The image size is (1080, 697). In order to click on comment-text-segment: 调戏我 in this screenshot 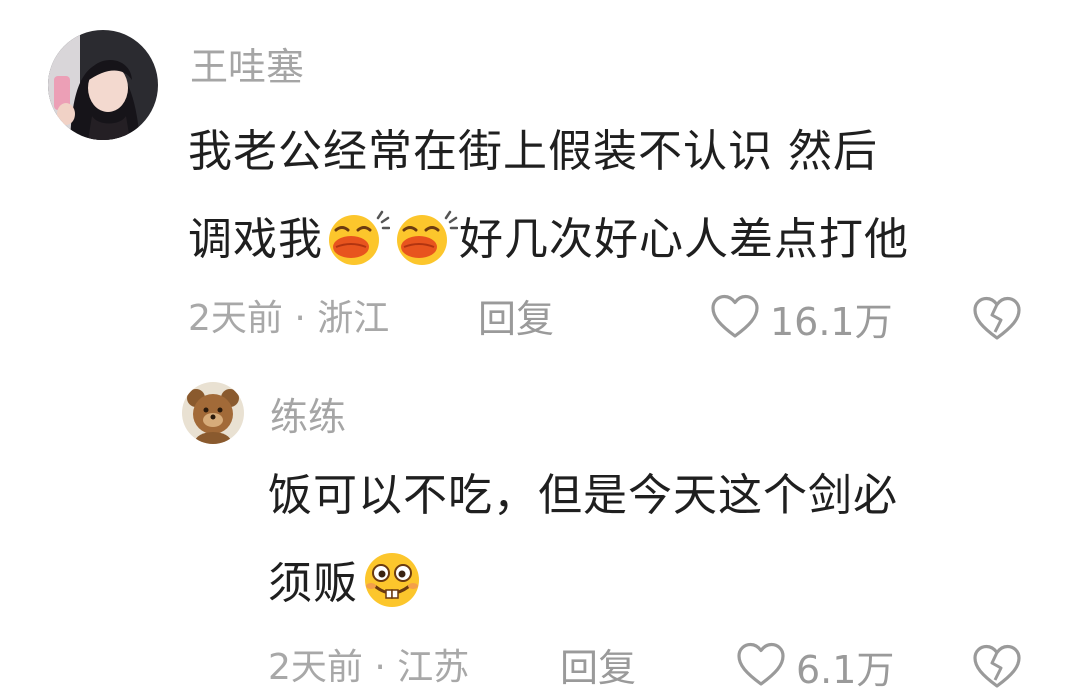, I will do `click(255, 239)`.